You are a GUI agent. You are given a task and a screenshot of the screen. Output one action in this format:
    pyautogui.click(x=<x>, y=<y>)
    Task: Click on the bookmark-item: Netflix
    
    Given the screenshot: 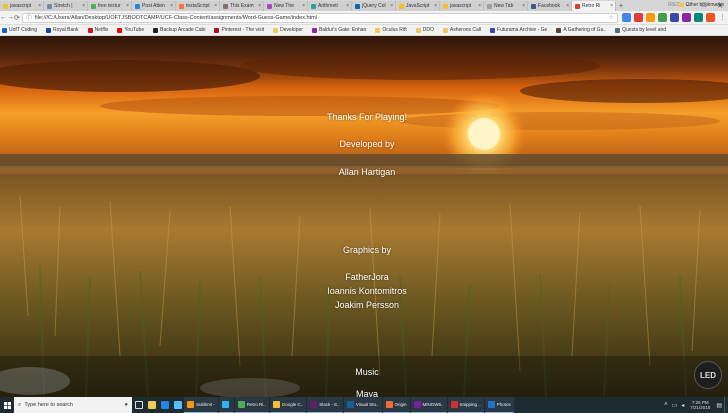 What is the action you would take?
    pyautogui.click(x=97, y=30)
    